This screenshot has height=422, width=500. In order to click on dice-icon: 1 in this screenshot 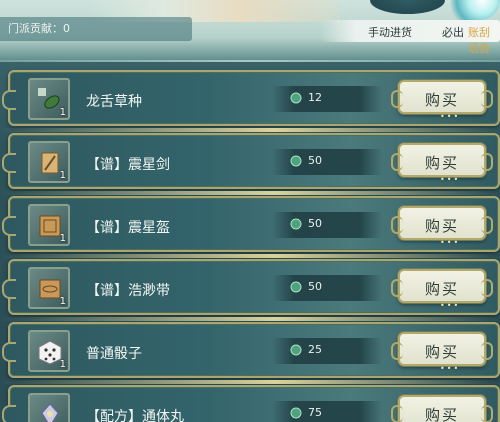, I will do `click(49, 351)`.